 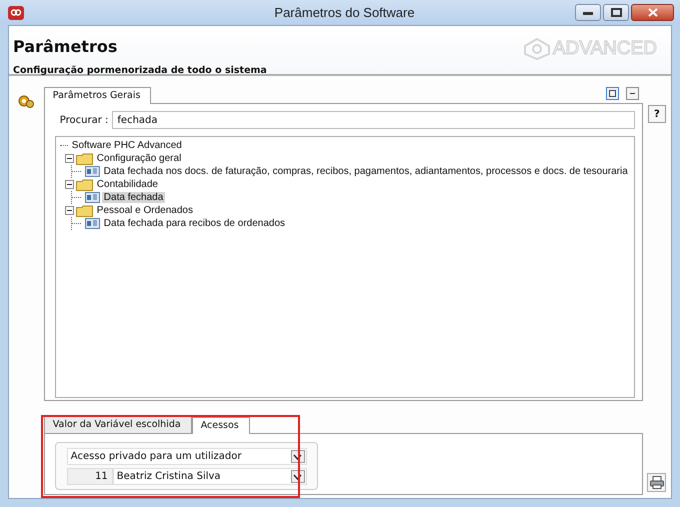 I want to click on minimize-button, so click(x=588, y=12).